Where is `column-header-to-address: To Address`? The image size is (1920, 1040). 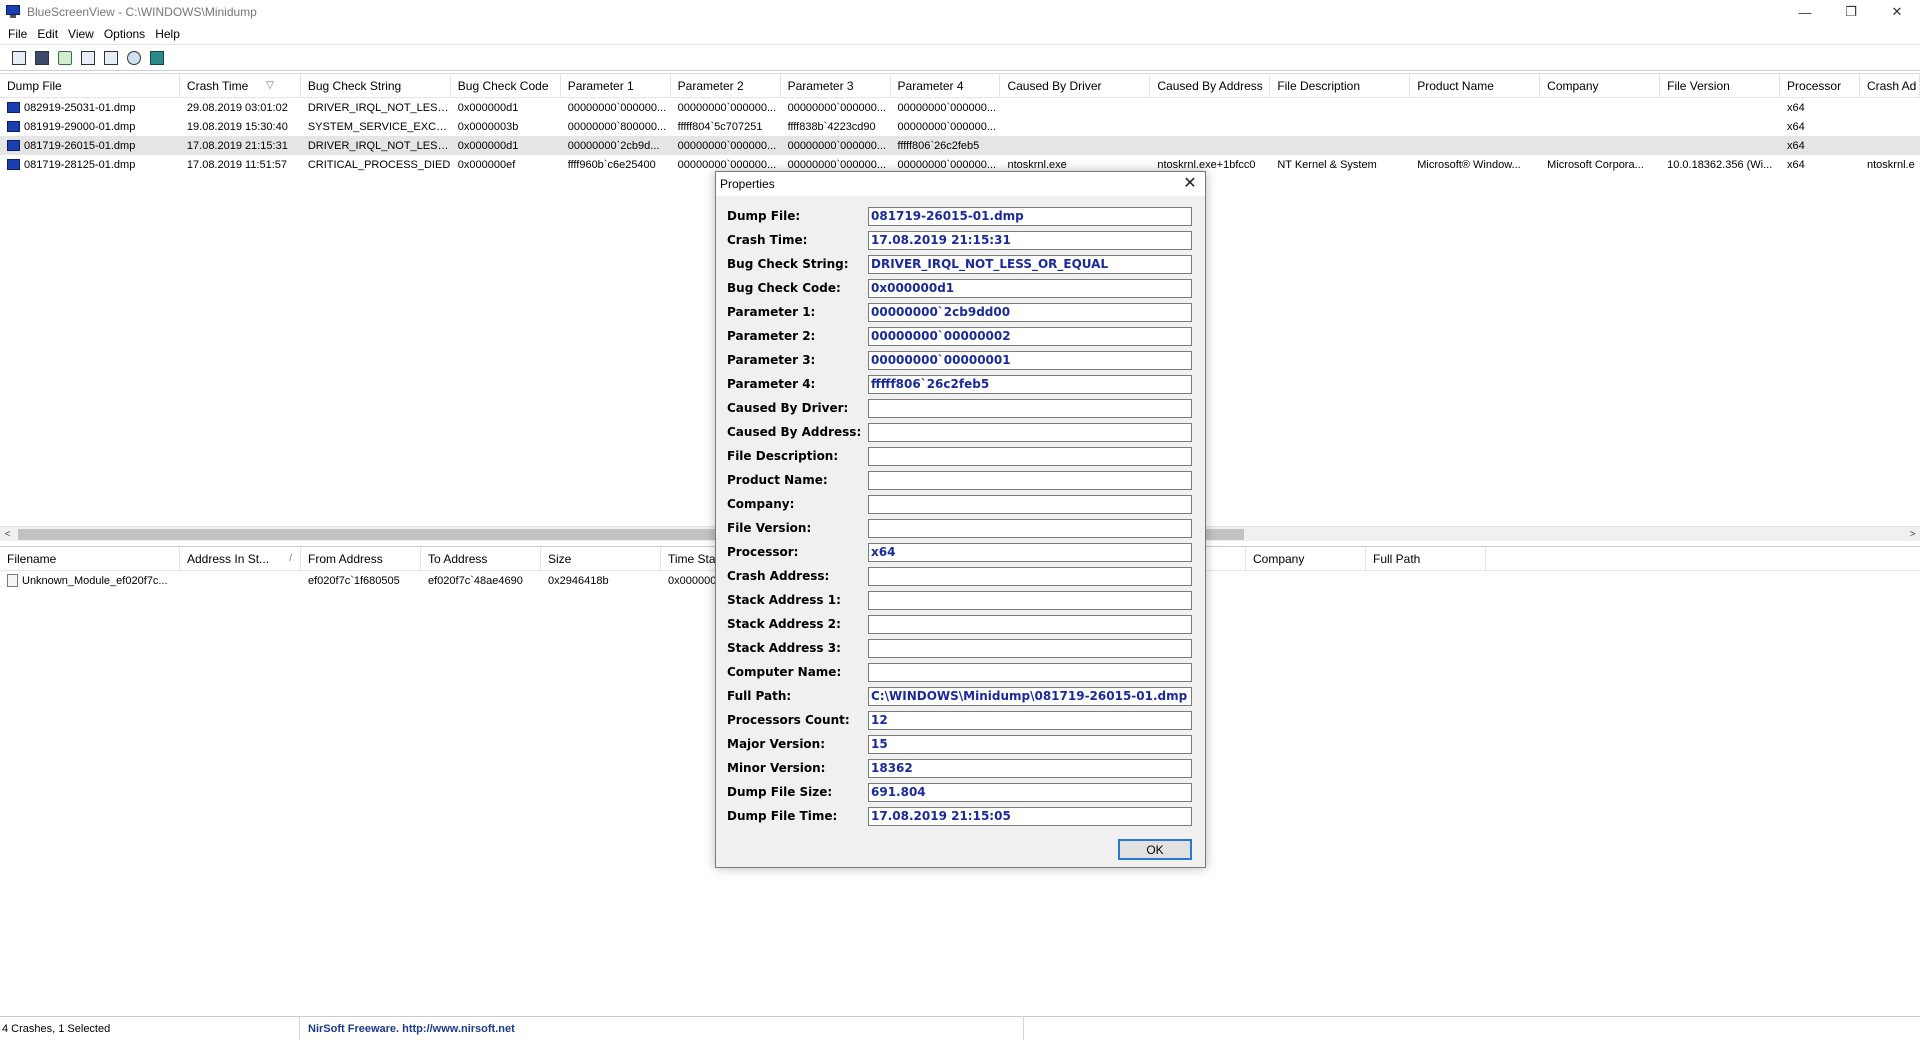 column-header-to-address: To Address is located at coordinates (481, 559).